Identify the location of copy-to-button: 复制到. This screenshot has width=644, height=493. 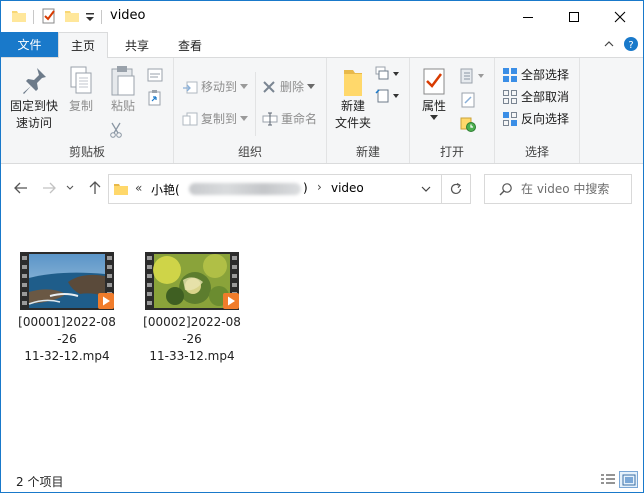
(215, 118).